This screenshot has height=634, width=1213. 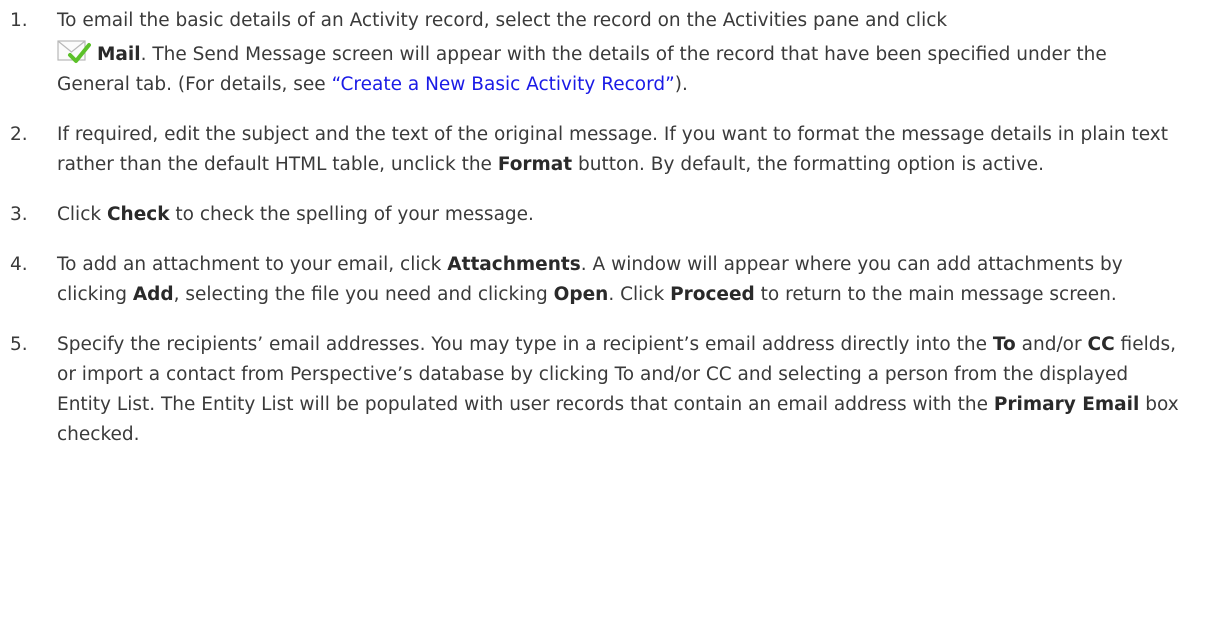 I want to click on create-basic-activity-link: “Create a New Basic Activity Record”, so click(x=503, y=84).